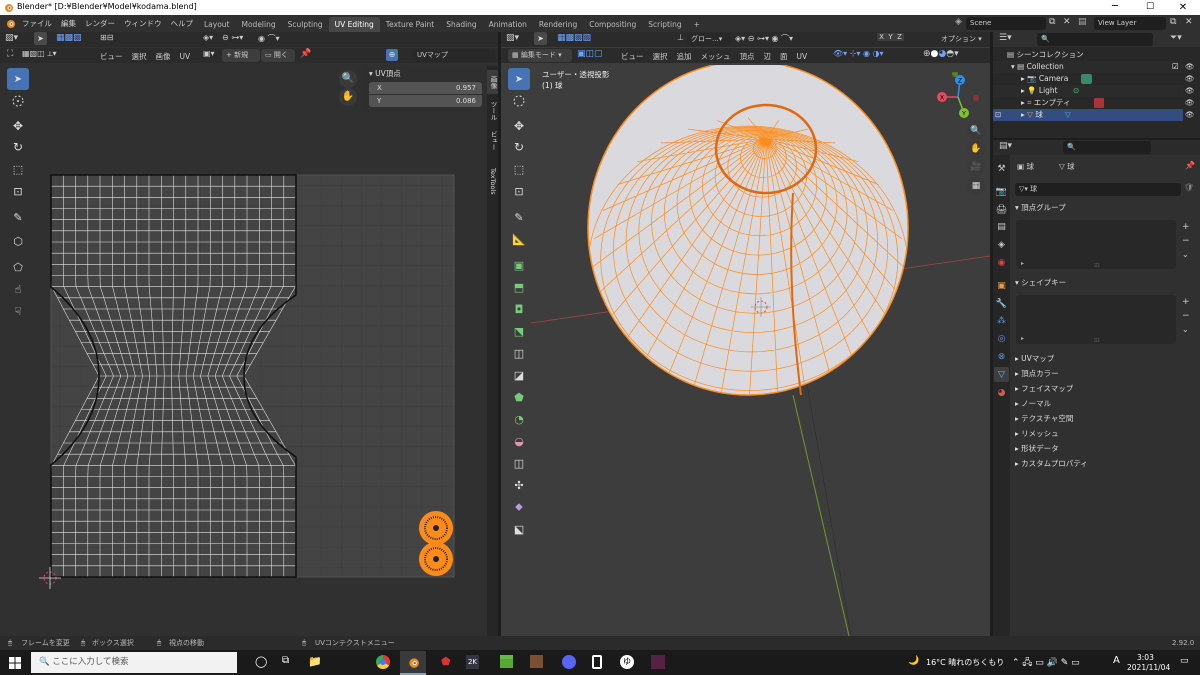 Image resolution: width=1200 pixels, height=675 pixels. Describe the element at coordinates (976, 149) in the screenshot. I see `vp-pan-icon: ✋` at that location.